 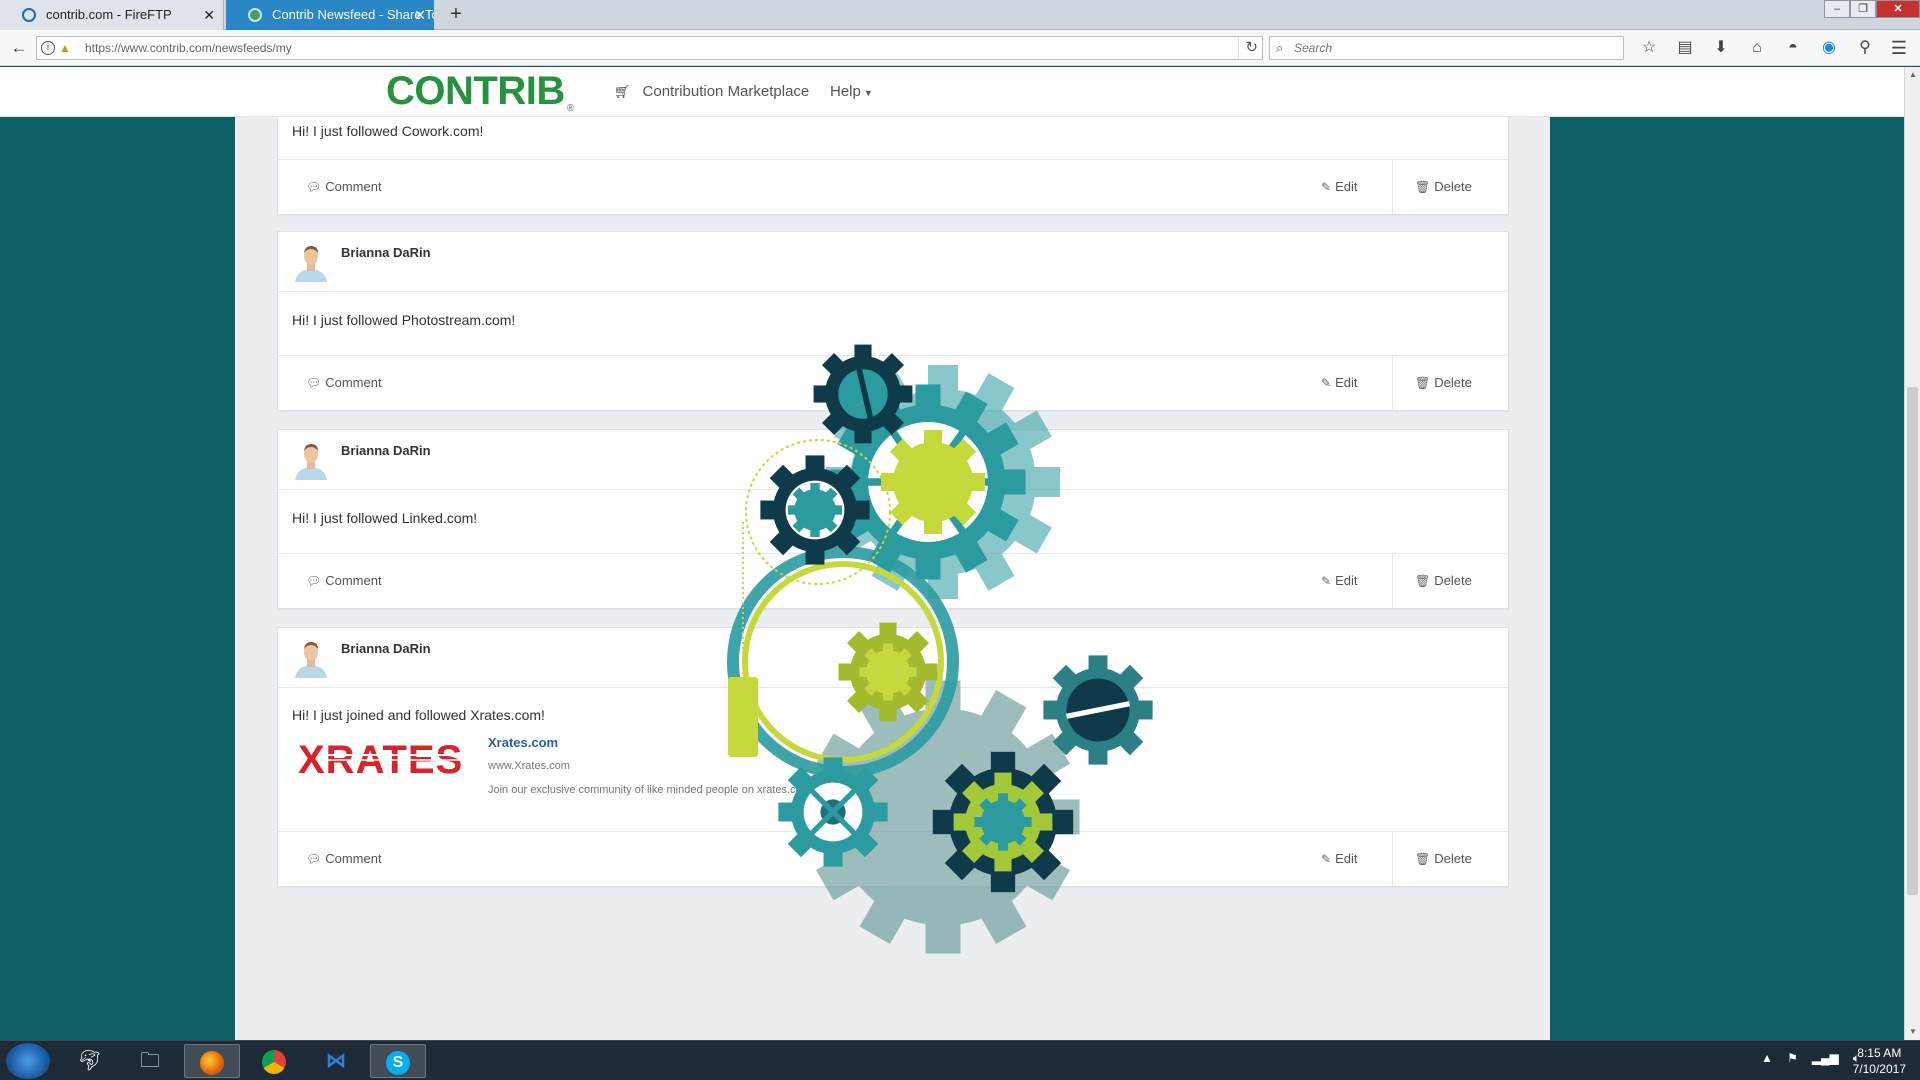 I want to click on post-body: Hi! I just followed Cowork.com!, so click(x=893, y=138).